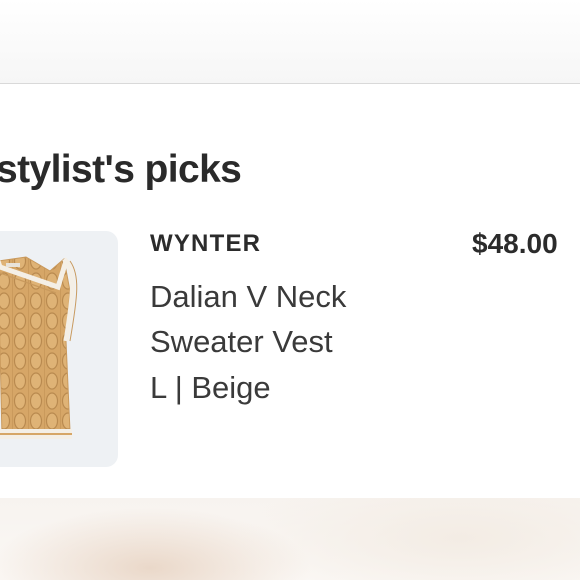 The height and width of the screenshot is (580, 580). Describe the element at coordinates (241, 341) in the screenshot. I see `product-name-line2: Sweater Vest` at that location.